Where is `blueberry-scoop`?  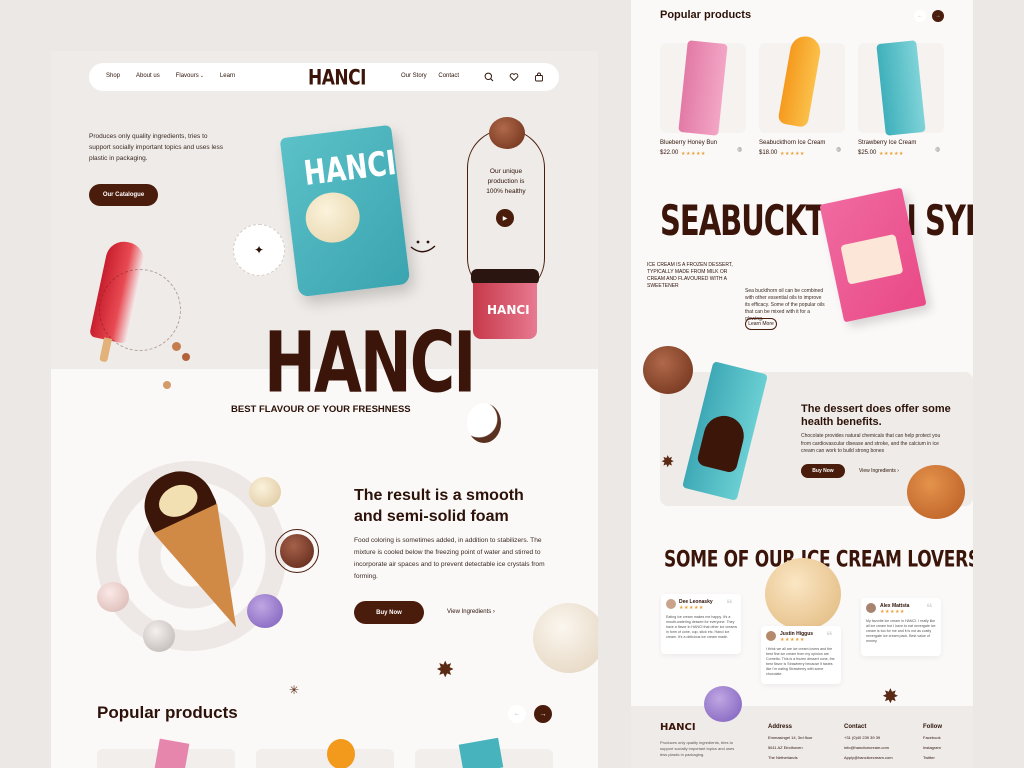
blueberry-scoop is located at coordinates (265, 611).